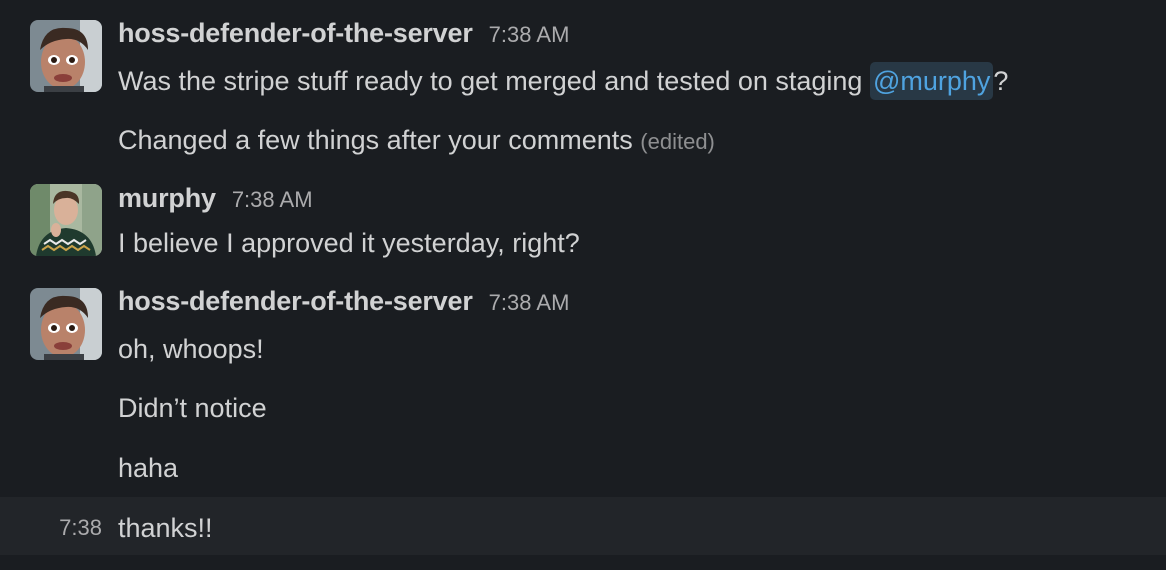  I want to click on user-mention: @murphy, so click(931, 81).